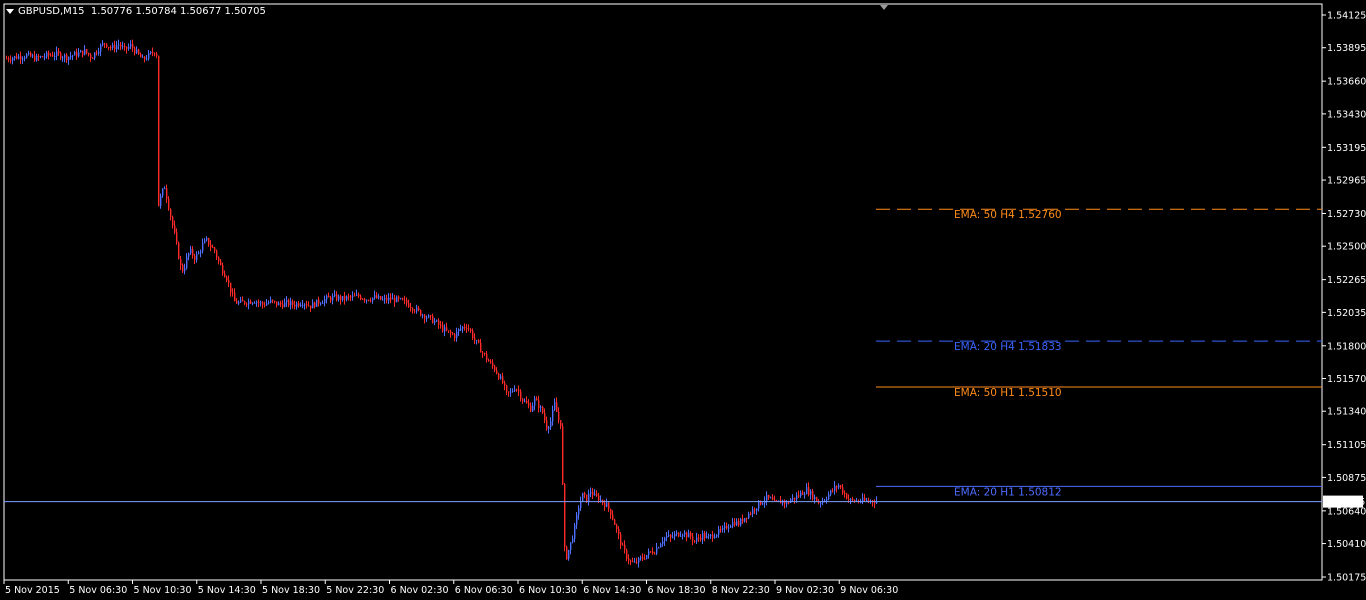 The height and width of the screenshot is (600, 1366). What do you see at coordinates (1345, 502) in the screenshot?
I see `current-price-label: 1.50705` at bounding box center [1345, 502].